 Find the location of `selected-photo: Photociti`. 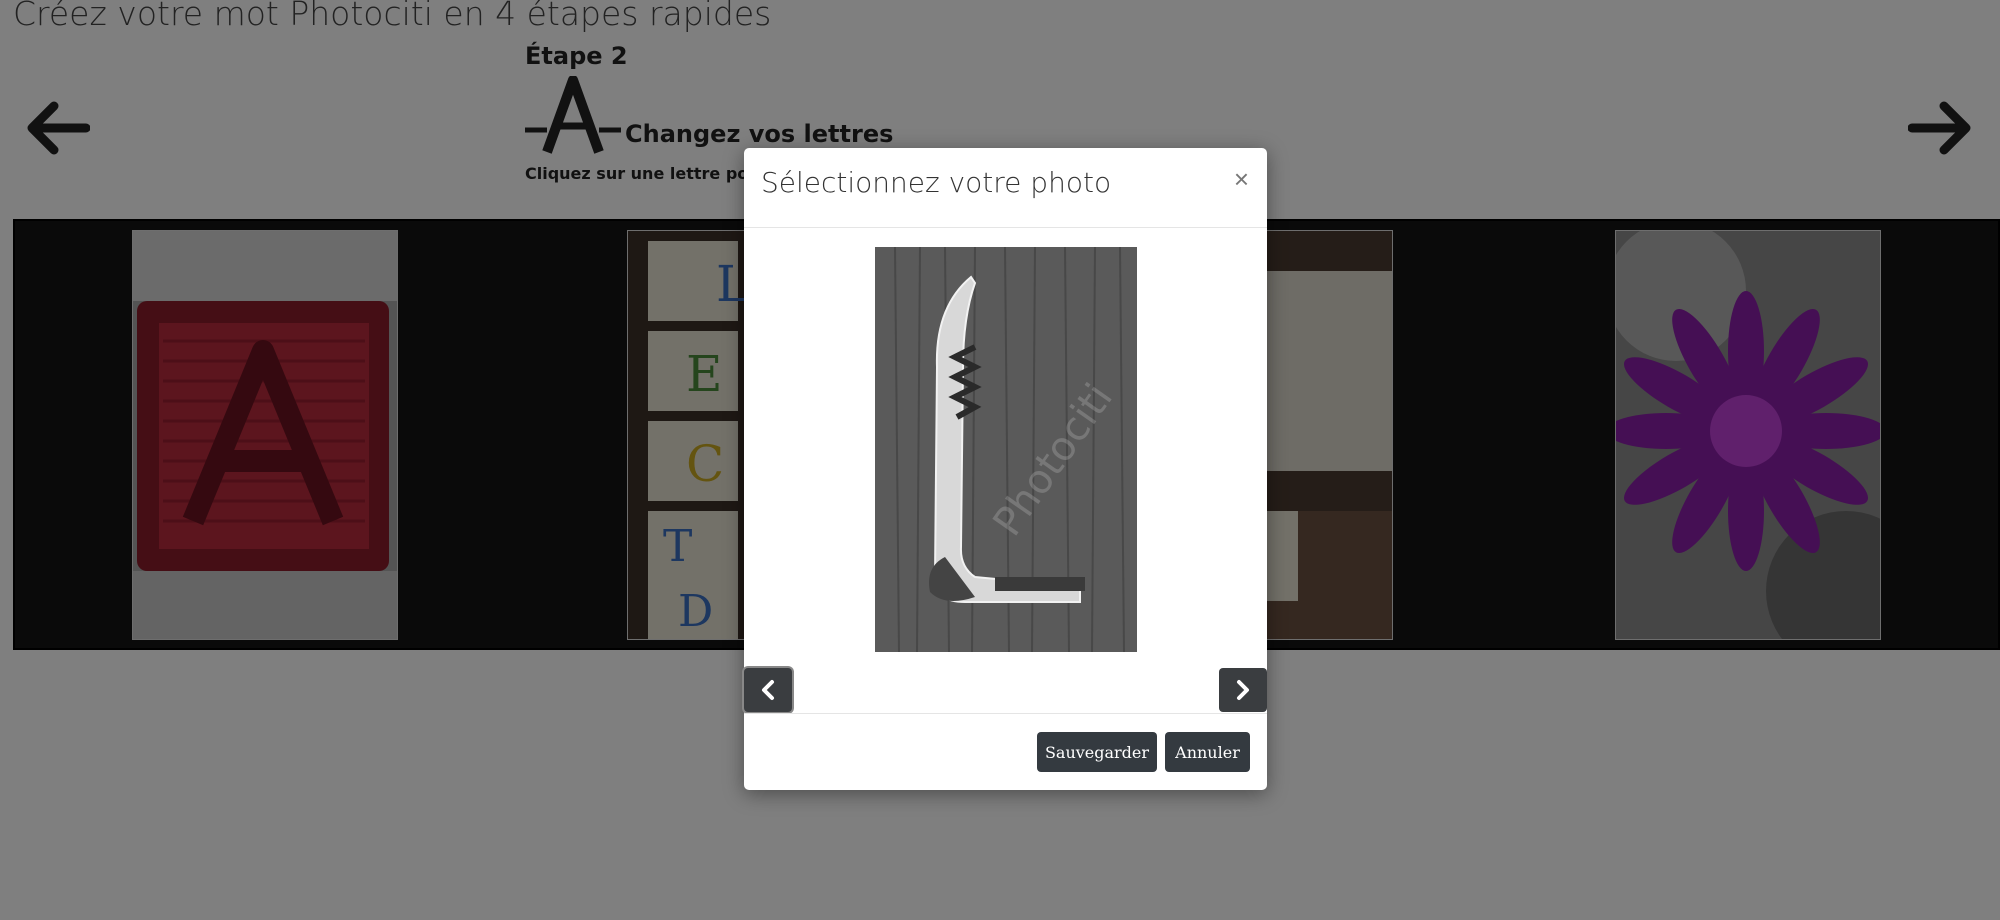

selected-photo: Photociti is located at coordinates (1006, 449).